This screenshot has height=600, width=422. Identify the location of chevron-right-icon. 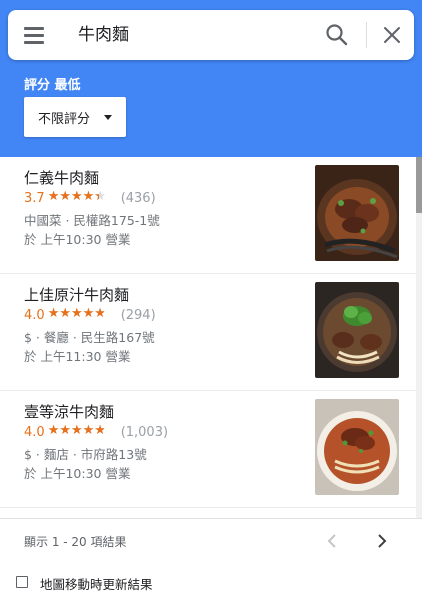
(382, 541).